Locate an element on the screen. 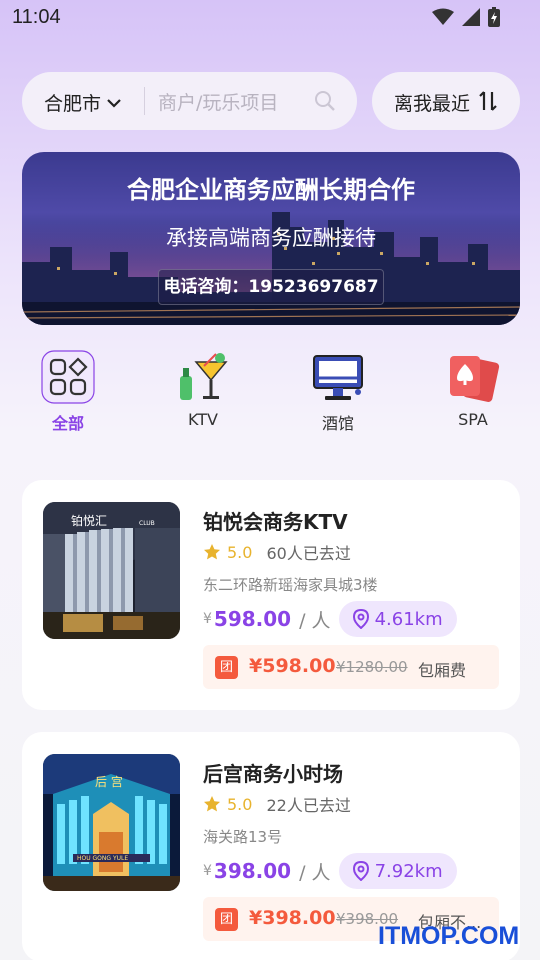 This screenshot has width=540, height=960. visit-count: 60人已去过 is located at coordinates (308, 553).